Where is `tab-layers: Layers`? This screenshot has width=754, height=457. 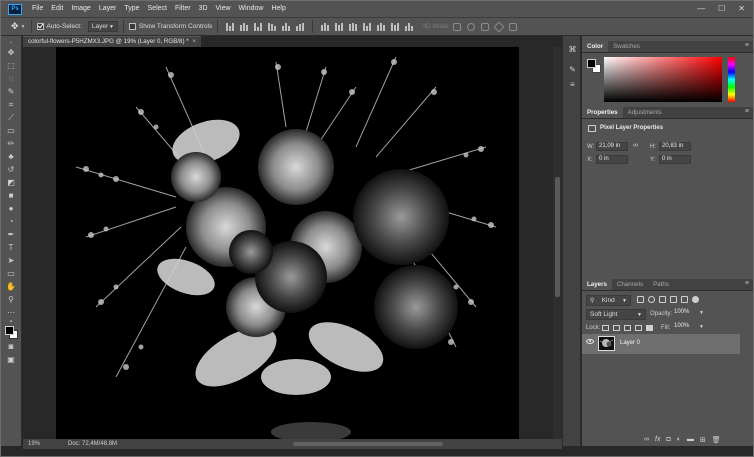 tab-layers: Layers is located at coordinates (597, 284).